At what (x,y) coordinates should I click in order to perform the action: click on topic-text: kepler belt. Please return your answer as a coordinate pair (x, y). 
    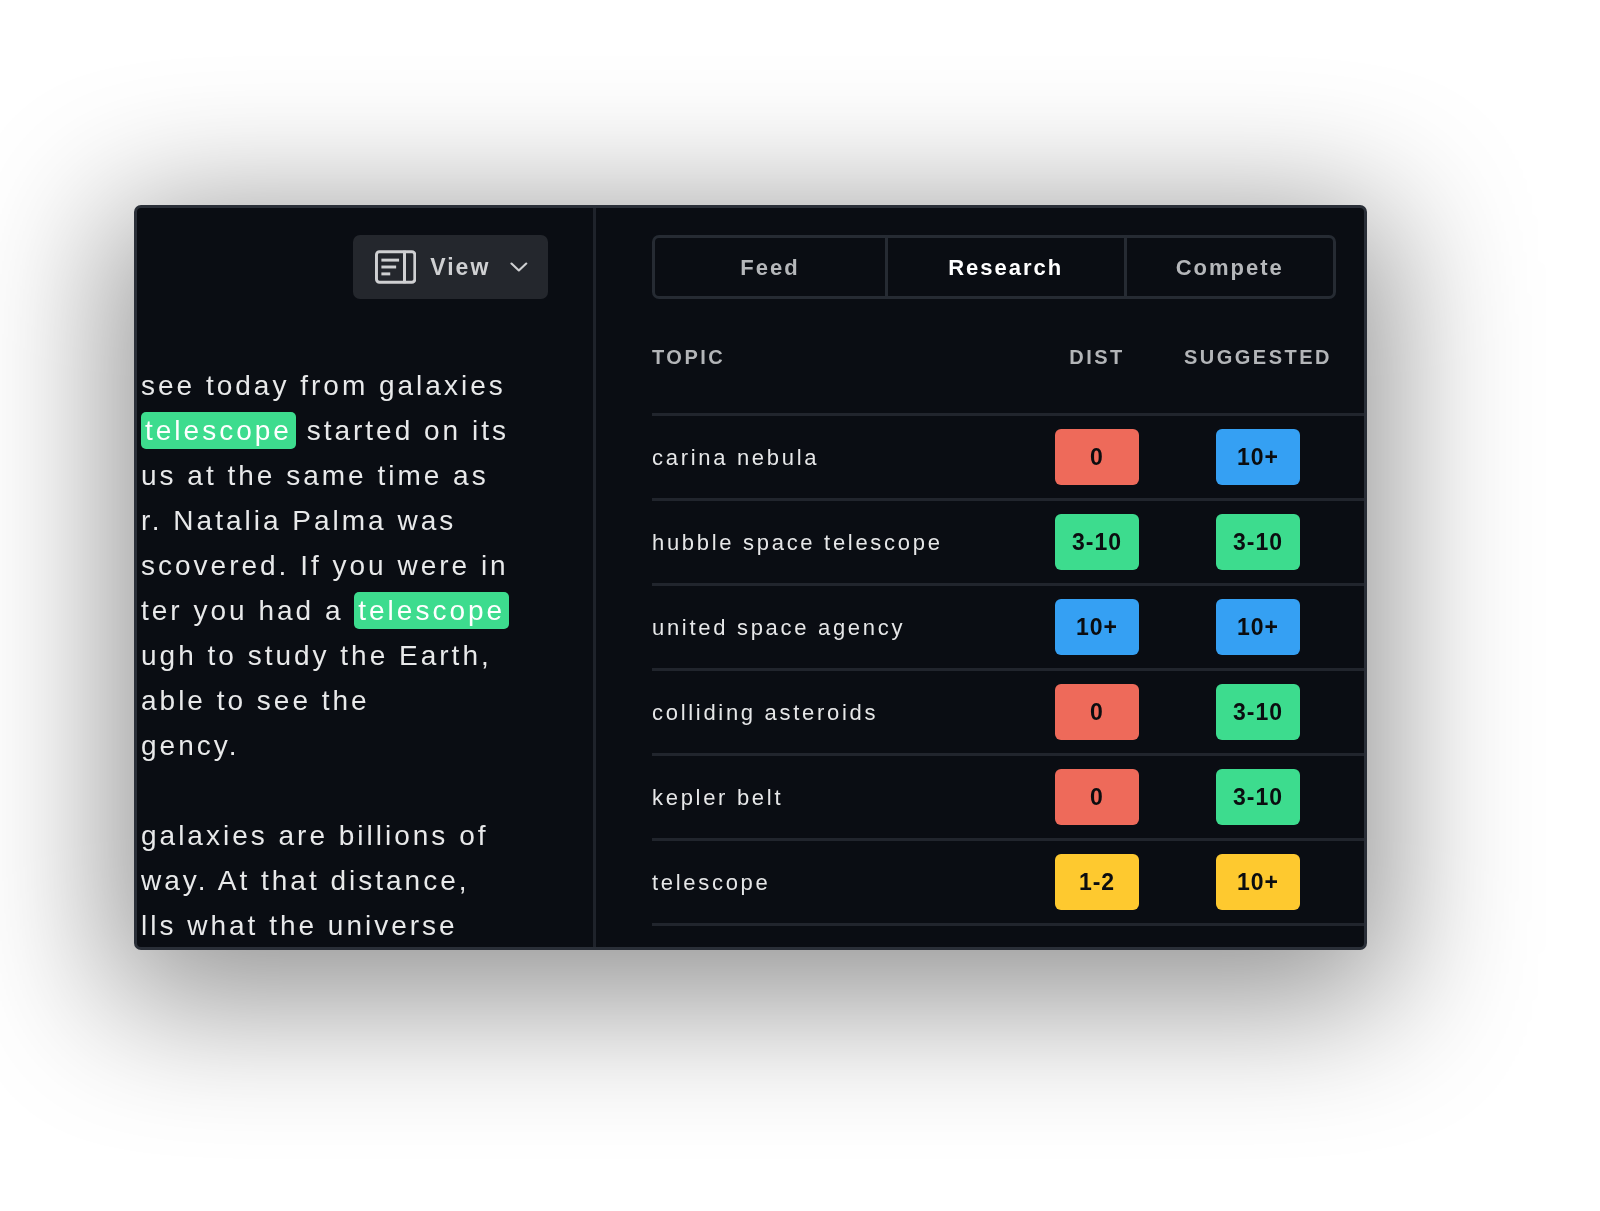
    Looking at the image, I should click on (718, 797).